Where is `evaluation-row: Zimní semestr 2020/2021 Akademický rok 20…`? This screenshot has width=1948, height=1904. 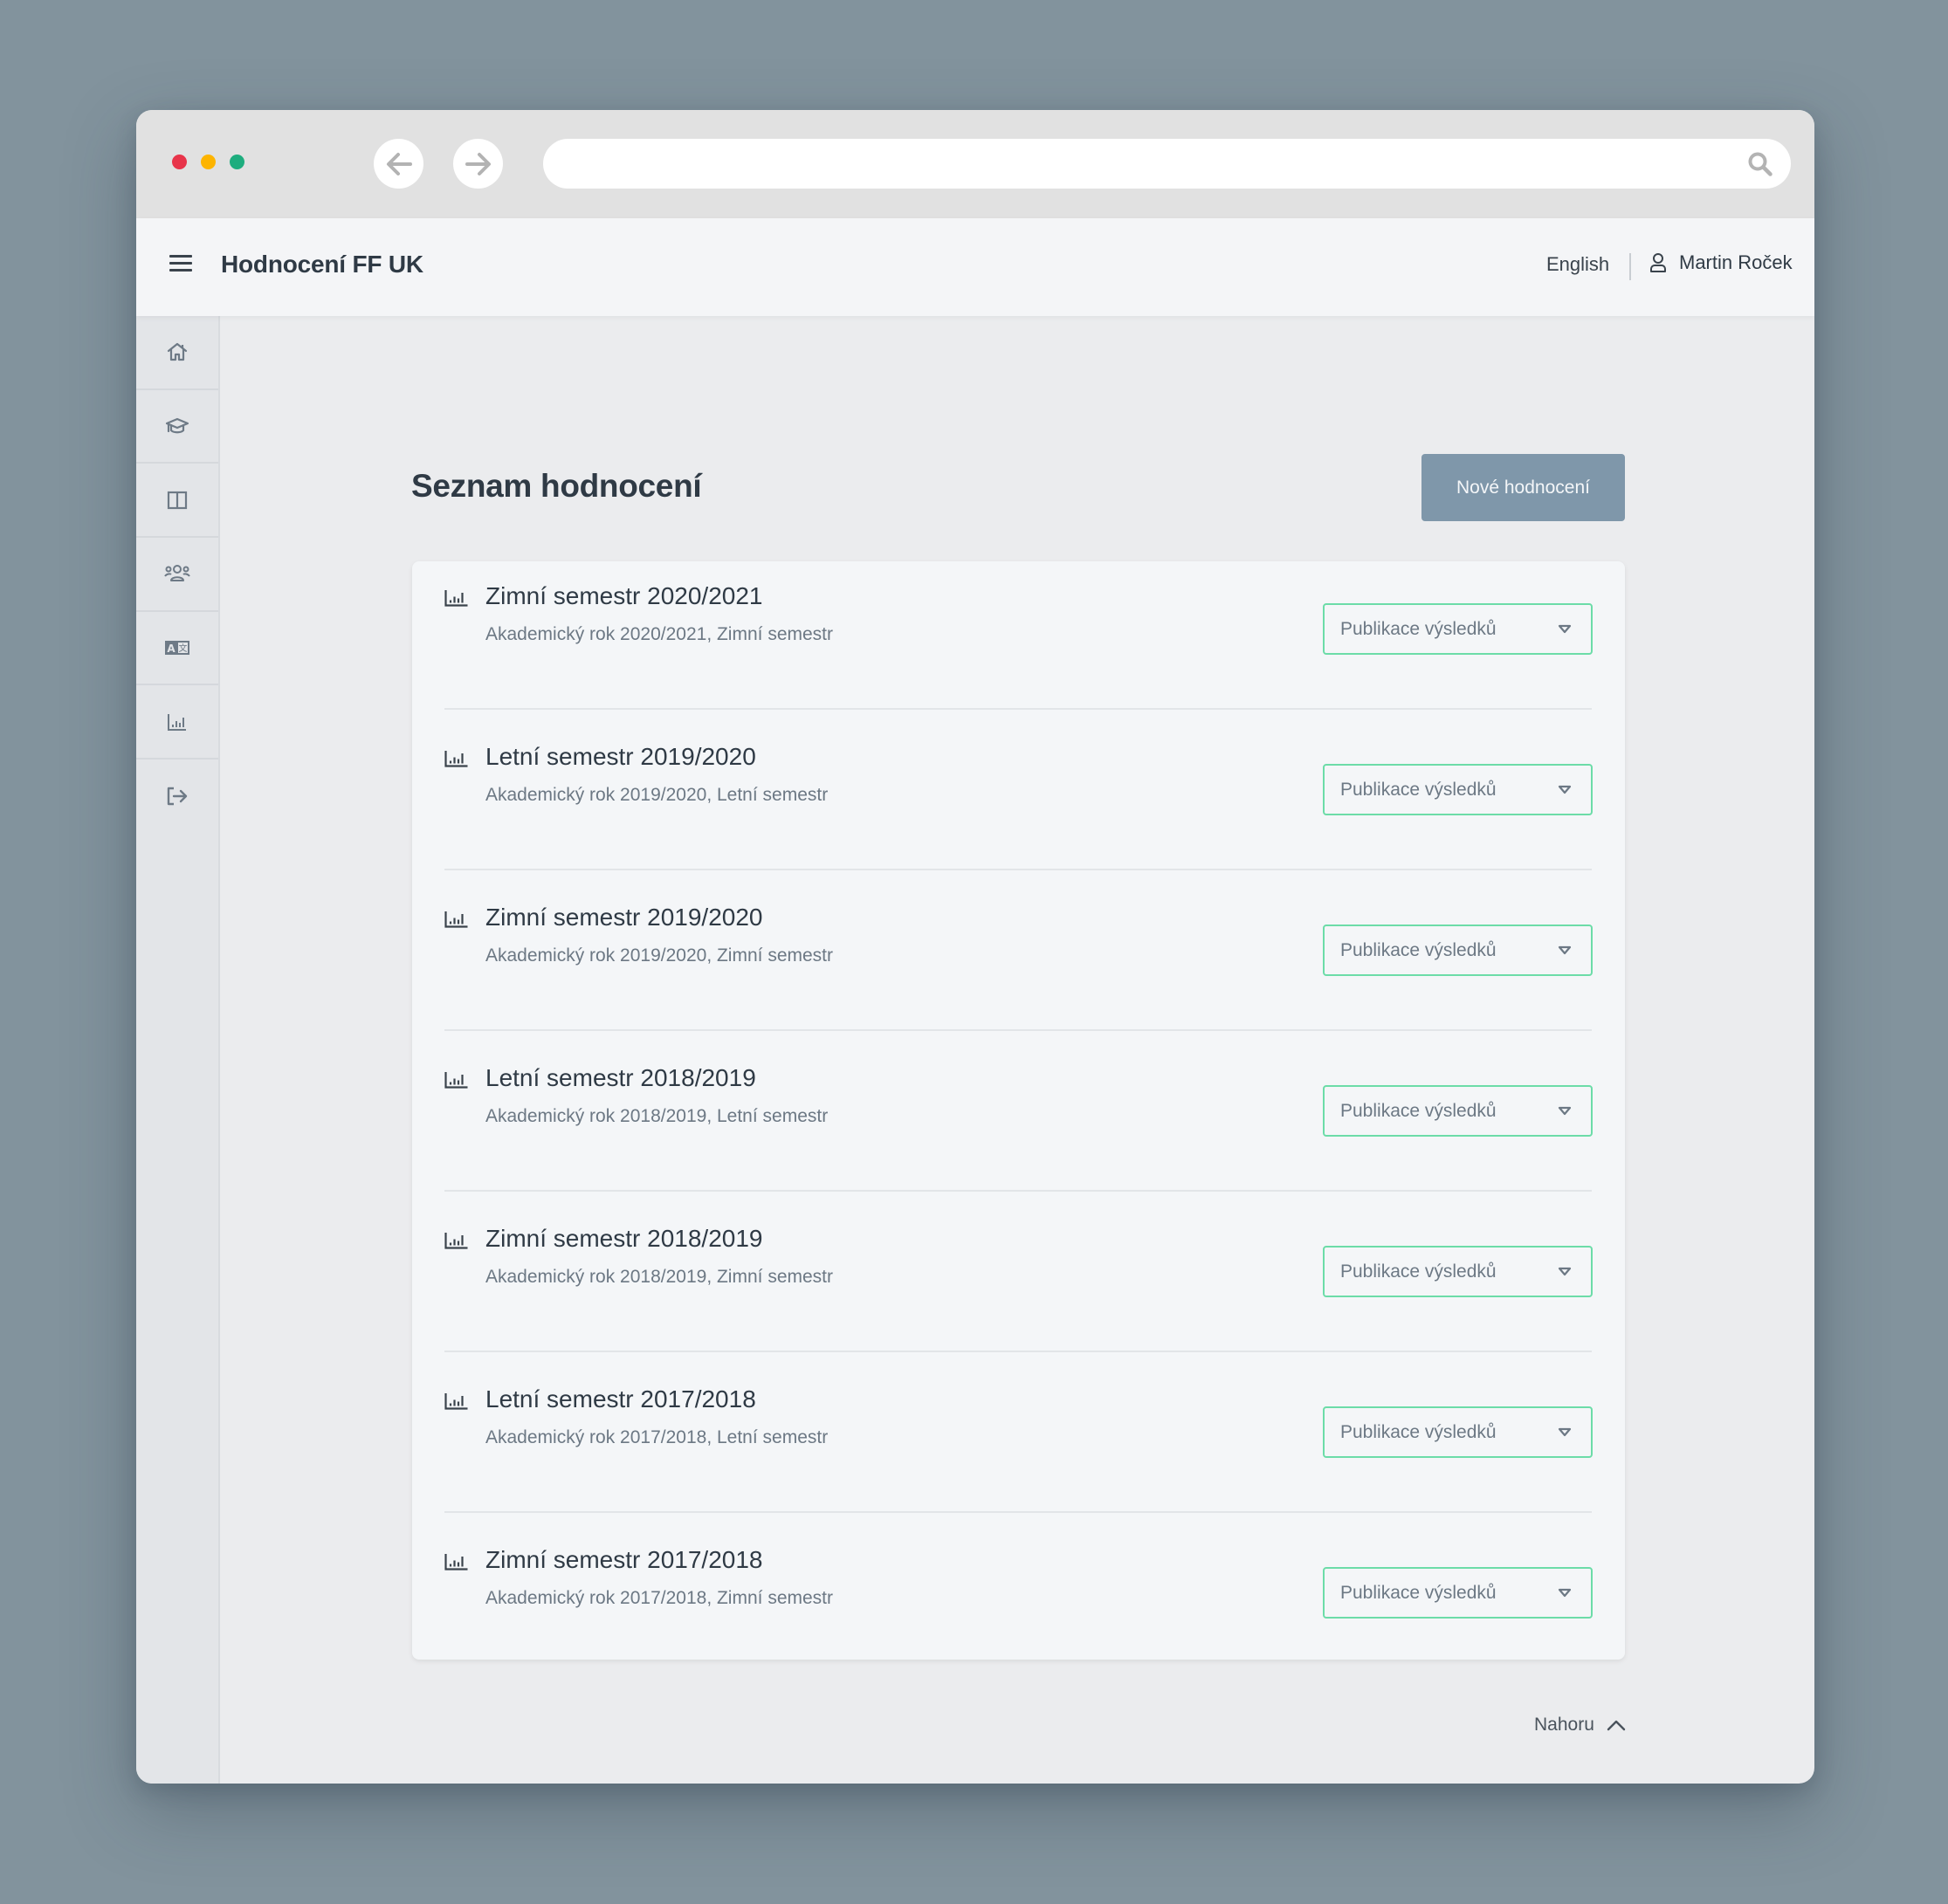 evaluation-row: Zimní semestr 2020/2021 Akademický rok 20… is located at coordinates (1018, 635).